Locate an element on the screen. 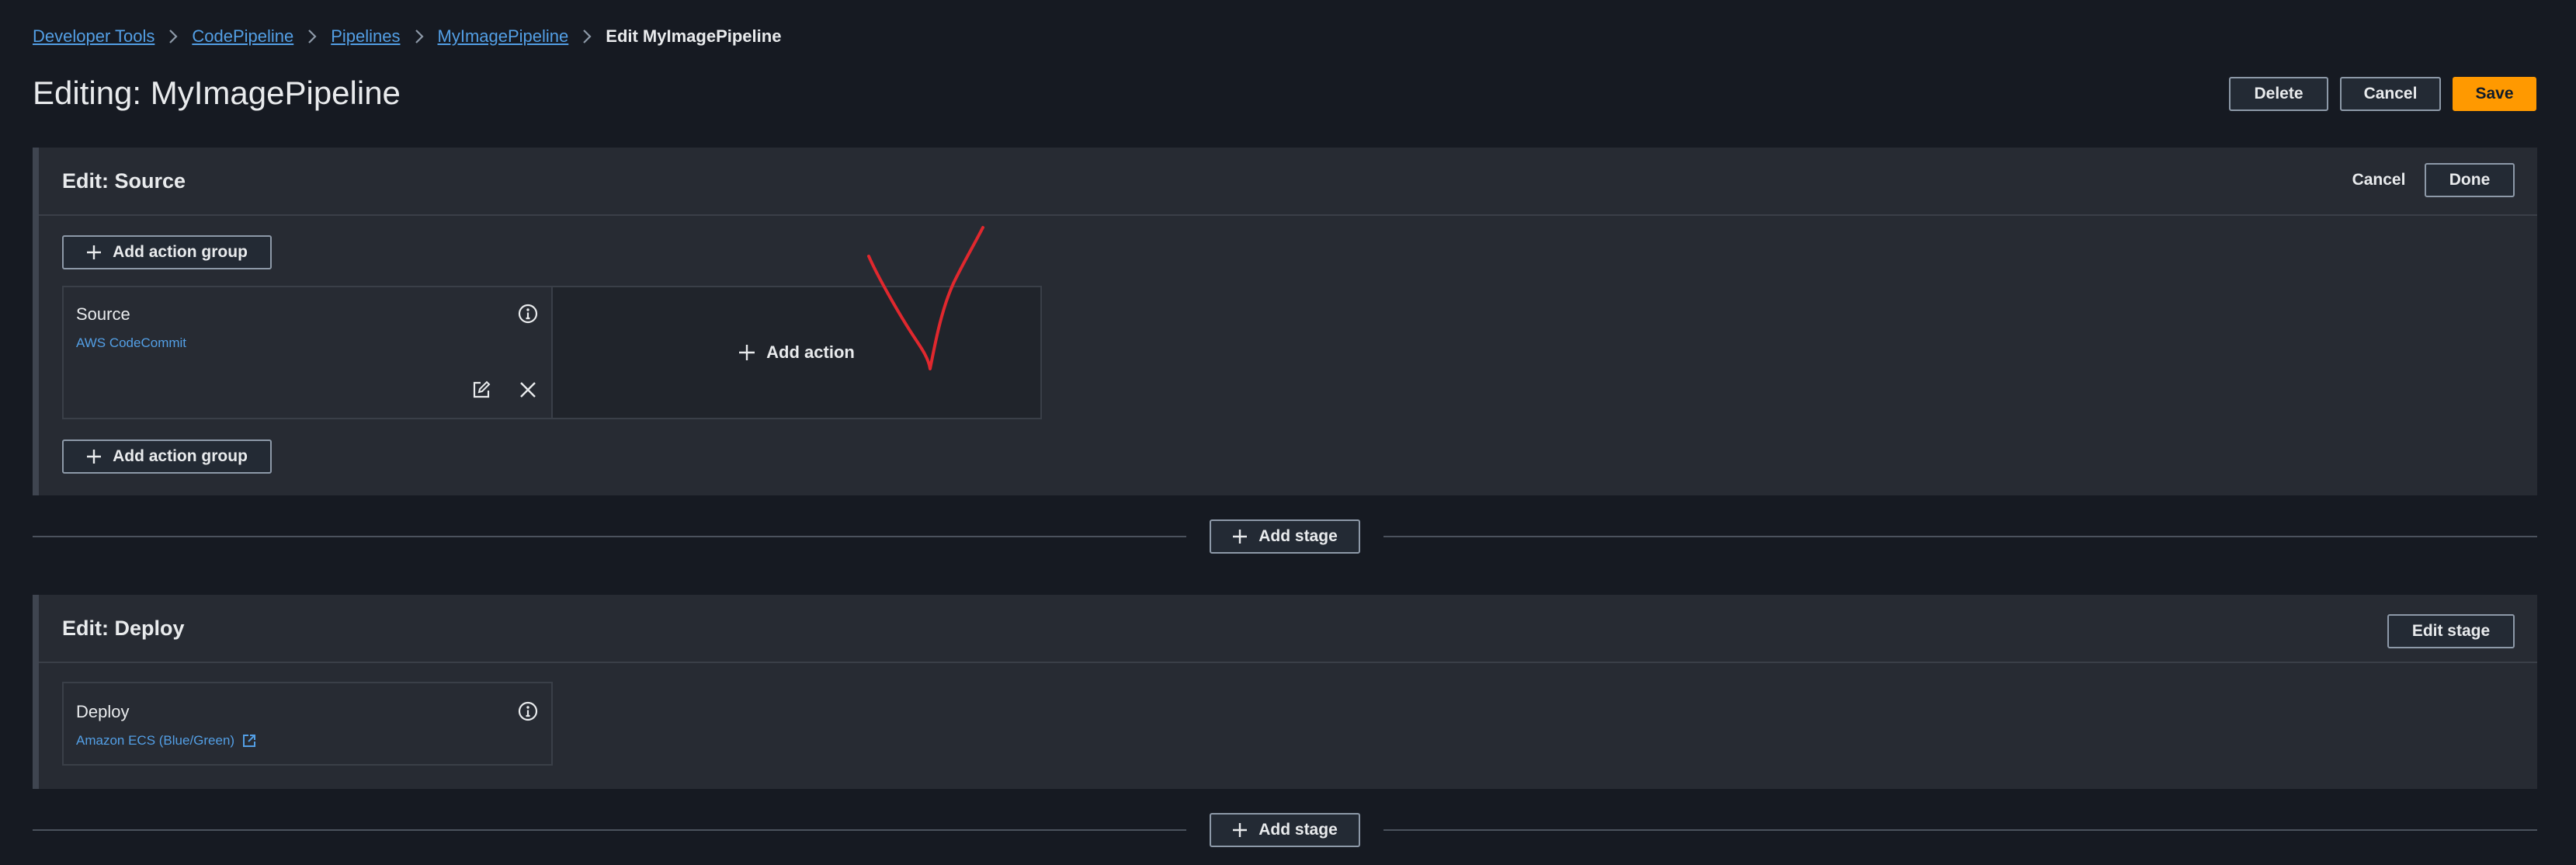 The width and height of the screenshot is (2576, 865). stage-cancel-label: Cancel is located at coordinates (2379, 180).